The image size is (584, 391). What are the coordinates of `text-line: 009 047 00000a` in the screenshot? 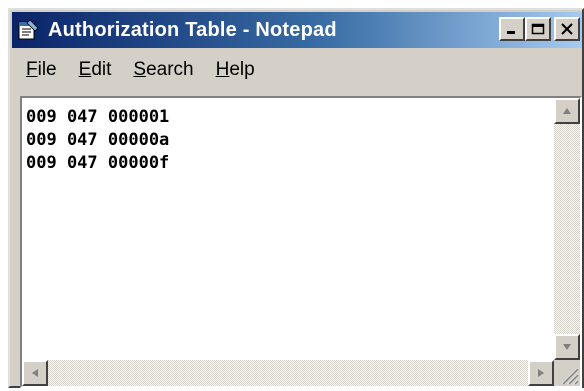 It's located at (98, 140).